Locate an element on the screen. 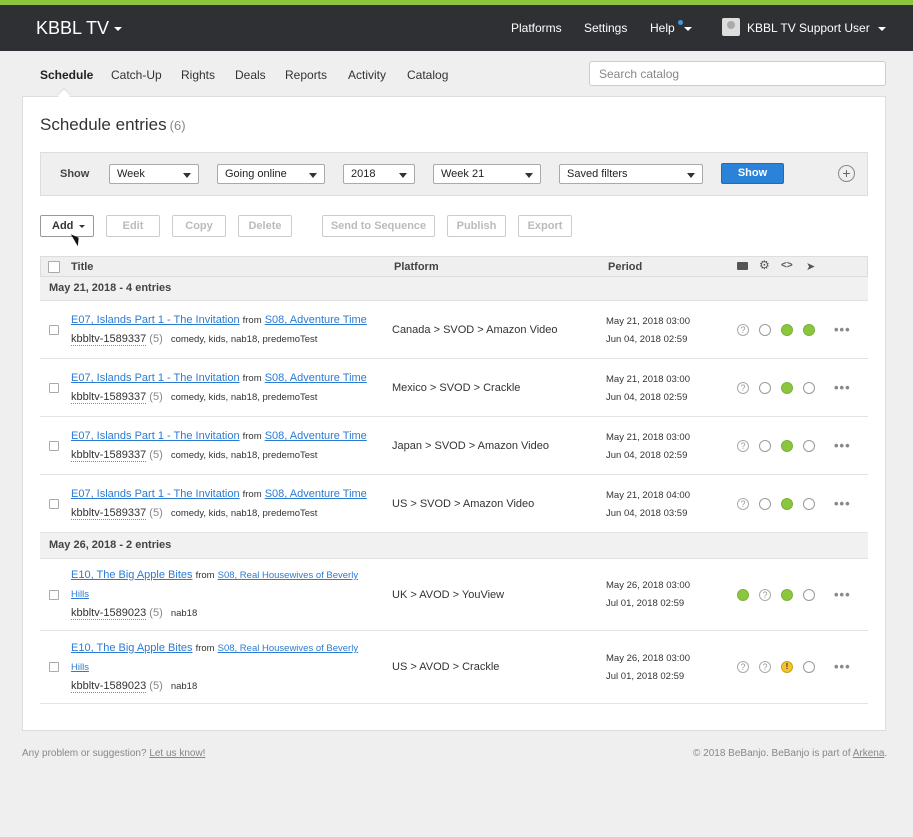 Image resolution: width=913 pixels, height=837 pixels. year-select: 2018 is located at coordinates (379, 174).